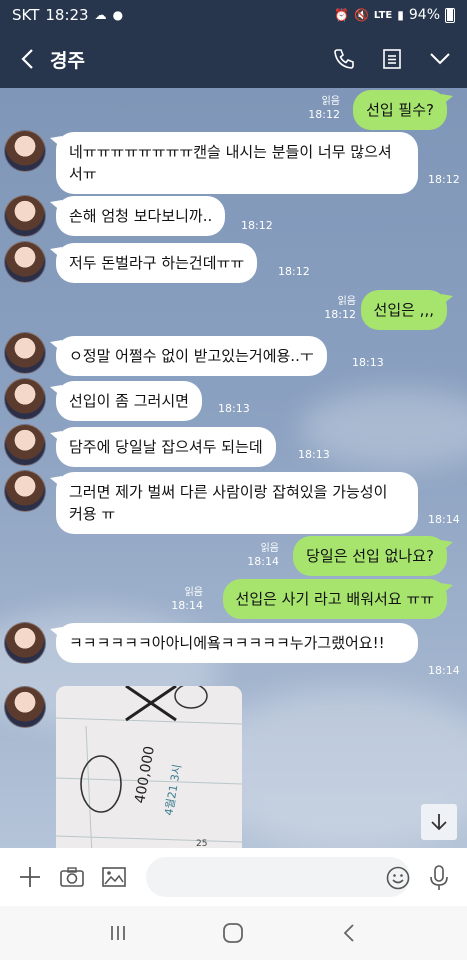  Describe the element at coordinates (398, 878) in the screenshot. I see `emoji-icon` at that location.